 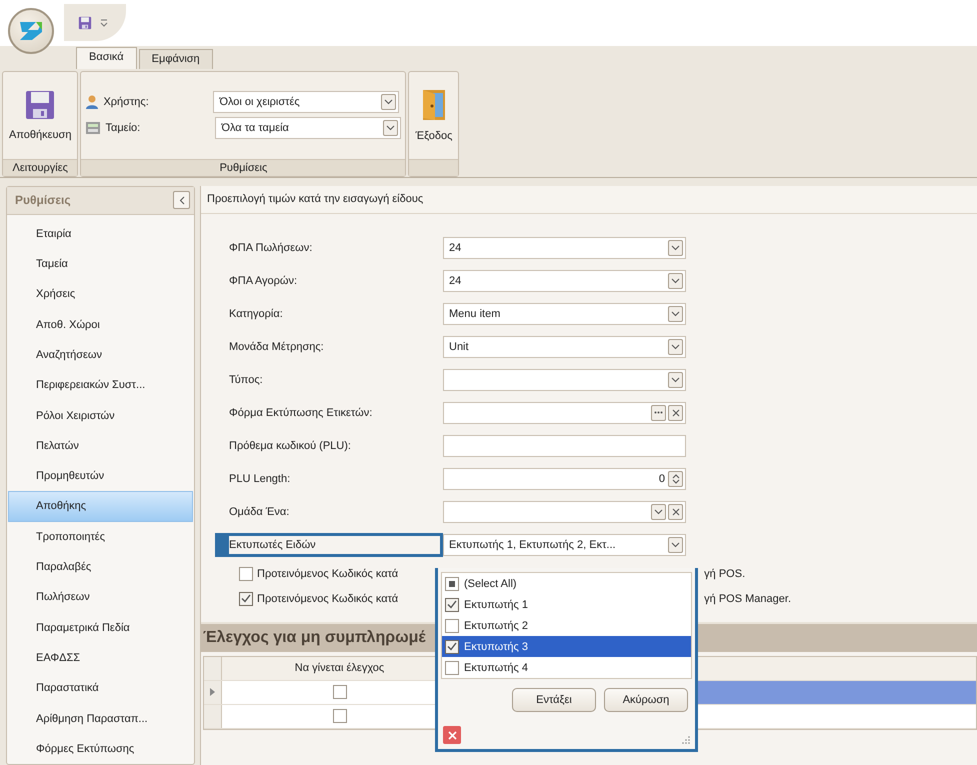 I want to click on ribbon-tab: Βασικά, so click(x=106, y=57).